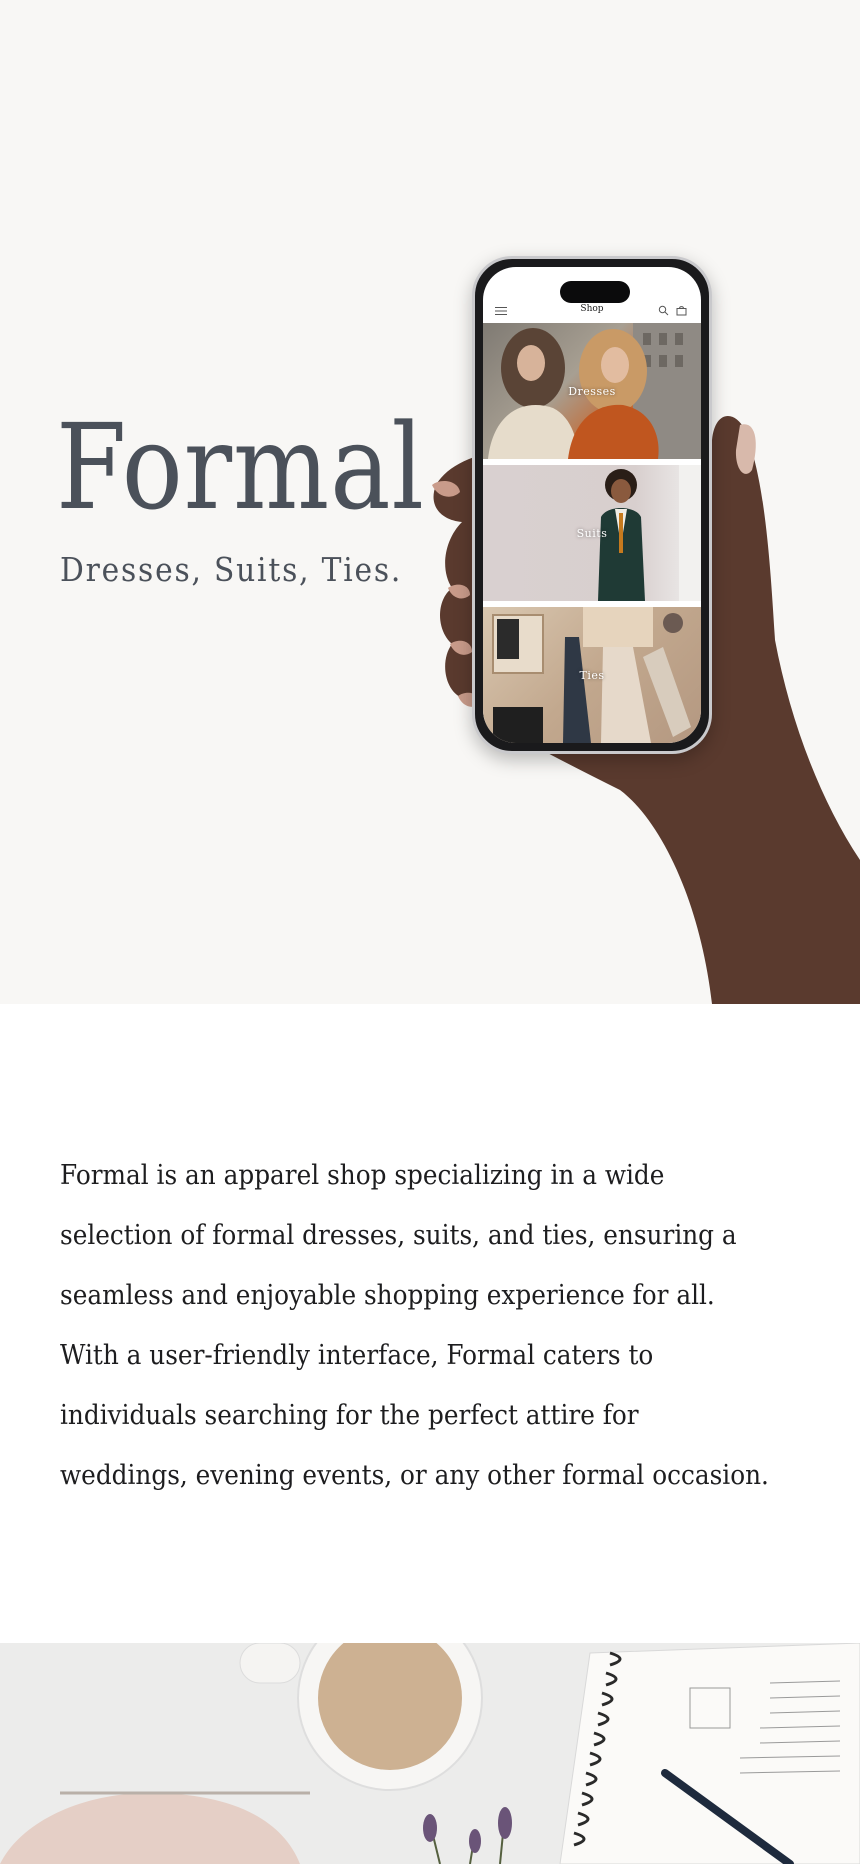  I want to click on category-label-ties: Ties, so click(592, 675).